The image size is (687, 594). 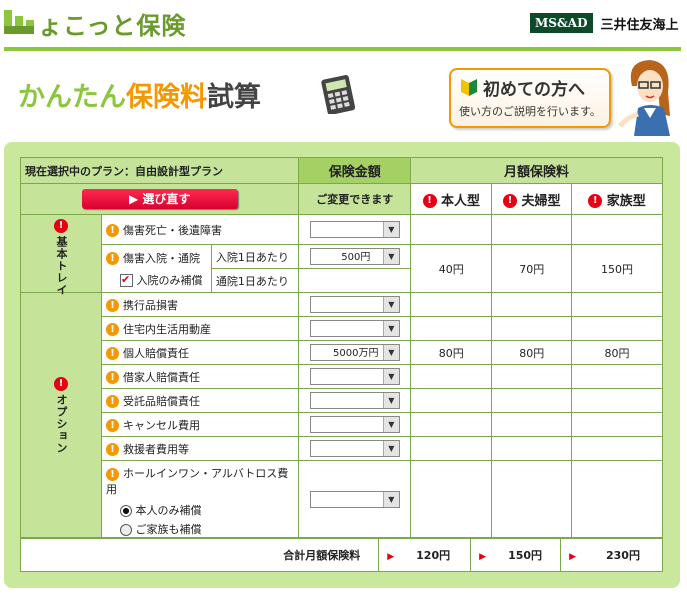 What do you see at coordinates (234, 97) in the screenshot?
I see `title-part3: 試算` at bounding box center [234, 97].